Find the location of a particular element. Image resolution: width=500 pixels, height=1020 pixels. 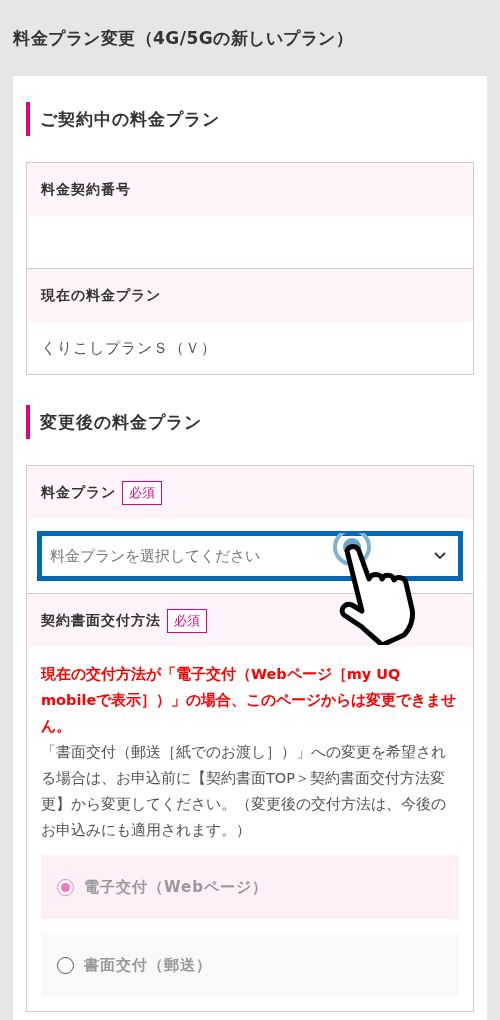

chevron-down-icon is located at coordinates (440, 556).